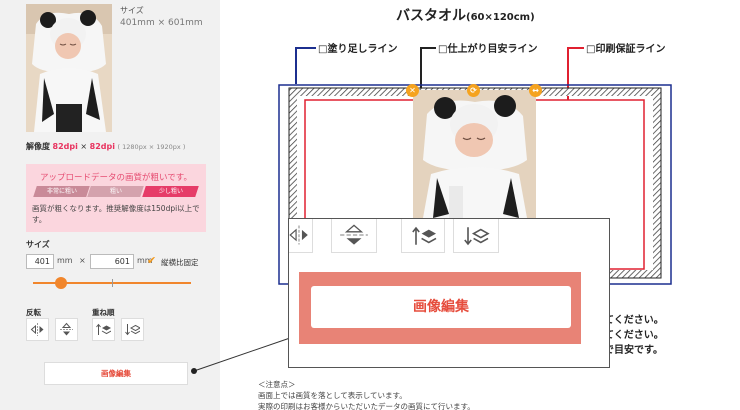 The width and height of the screenshot is (740, 410). I want to click on zoom-flip-vertical-button, so click(354, 236).